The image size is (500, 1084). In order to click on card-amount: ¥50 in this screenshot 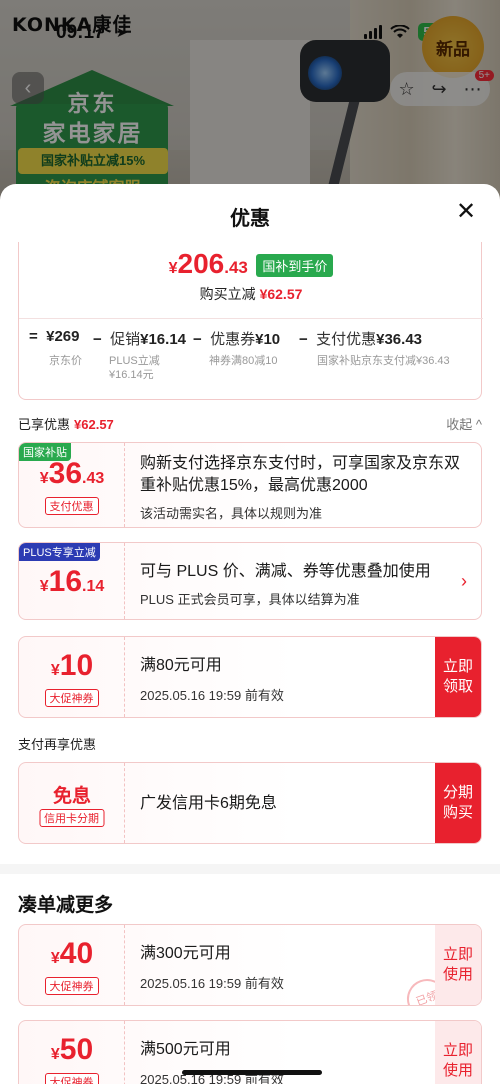, I will do `click(72, 1050)`.